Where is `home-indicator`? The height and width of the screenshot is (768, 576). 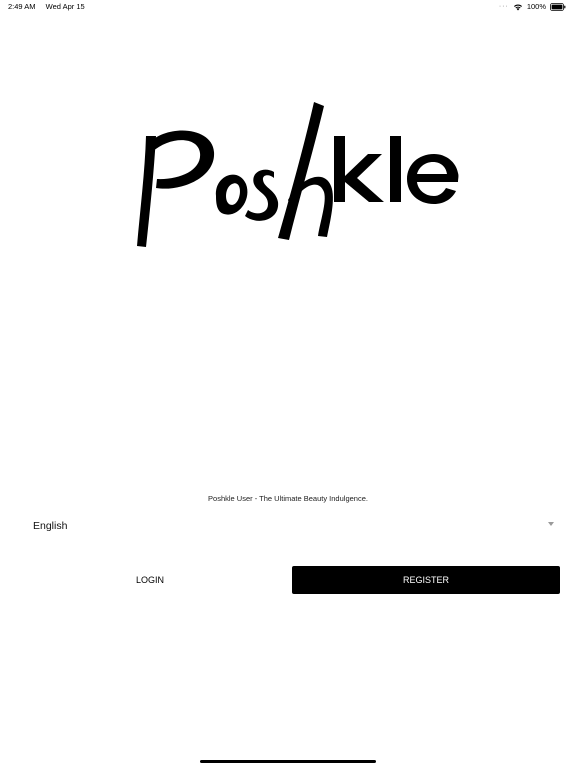 home-indicator is located at coordinates (288, 761).